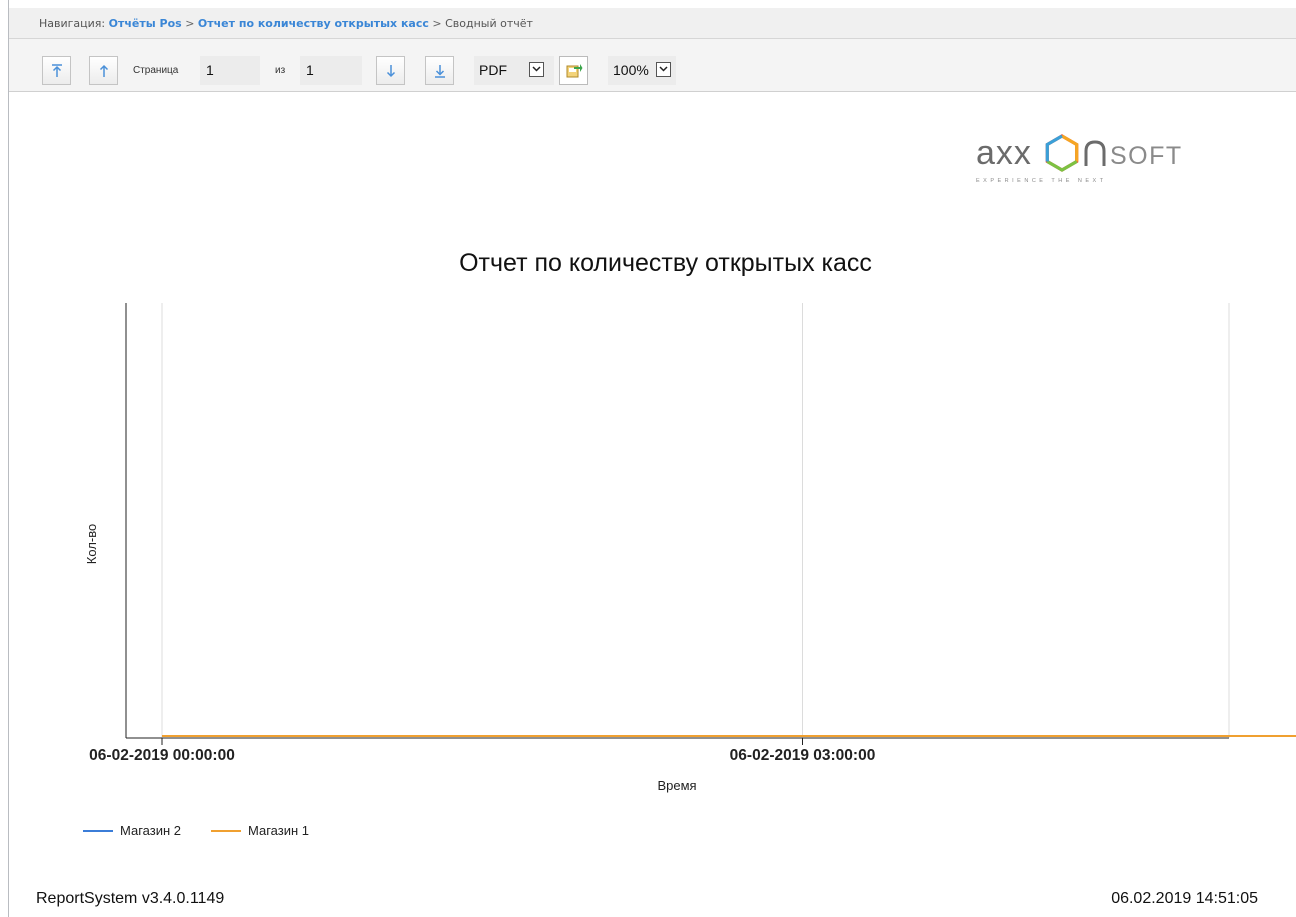  I want to click on report-system-version: ReportSystem v3.4.0.1149, so click(130, 898).